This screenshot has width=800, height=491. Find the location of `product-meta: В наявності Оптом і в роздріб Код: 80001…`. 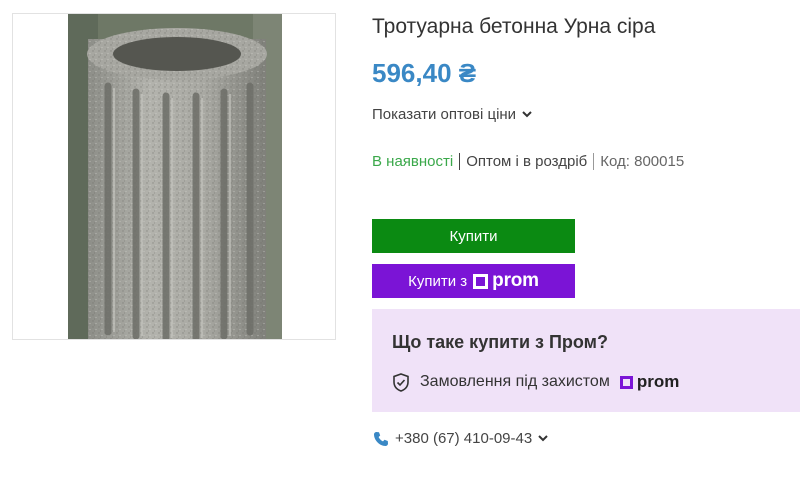

product-meta: В наявності Оптом і в роздріб Код: 80001… is located at coordinates (528, 161).